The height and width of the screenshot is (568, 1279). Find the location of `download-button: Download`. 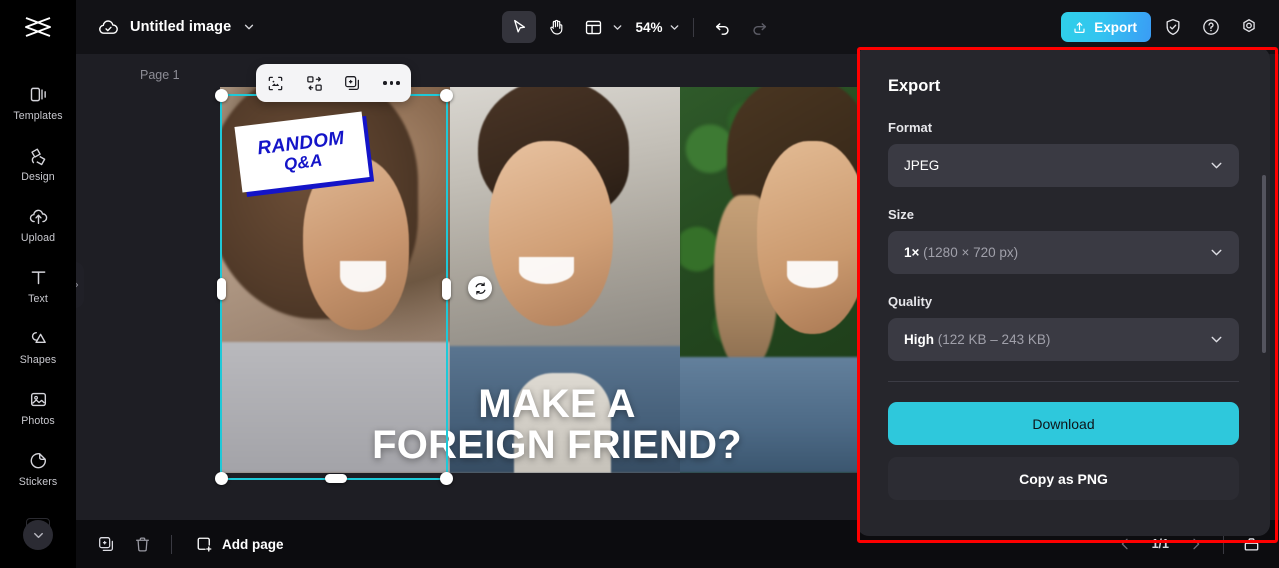

download-button: Download is located at coordinates (1063, 423).